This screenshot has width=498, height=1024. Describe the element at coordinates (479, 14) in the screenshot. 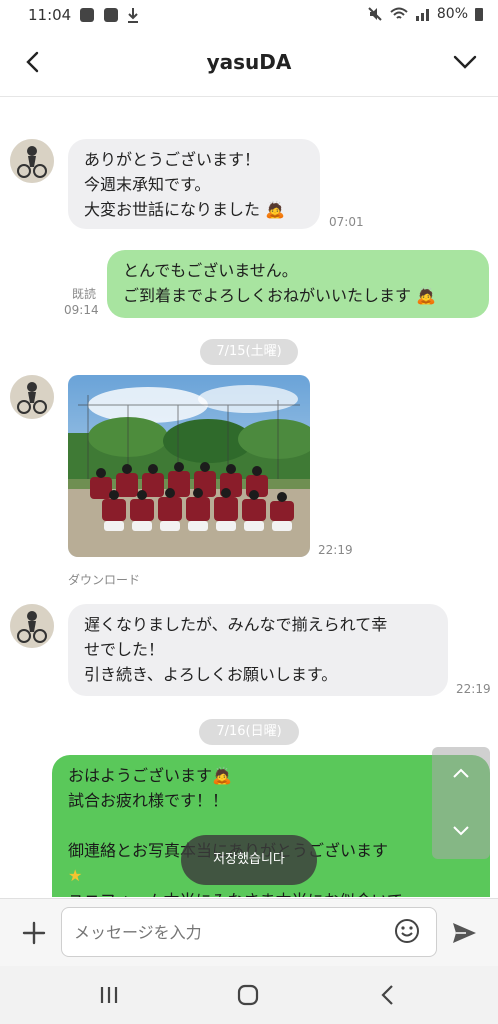

I see `battery-icon` at that location.